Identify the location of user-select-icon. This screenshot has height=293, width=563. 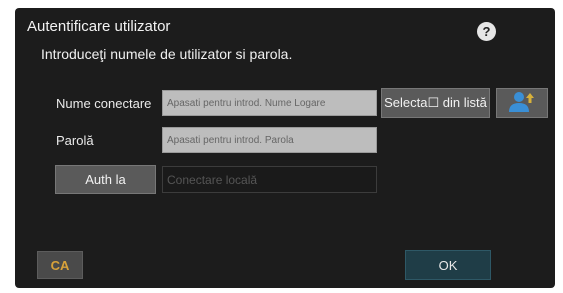
(522, 103).